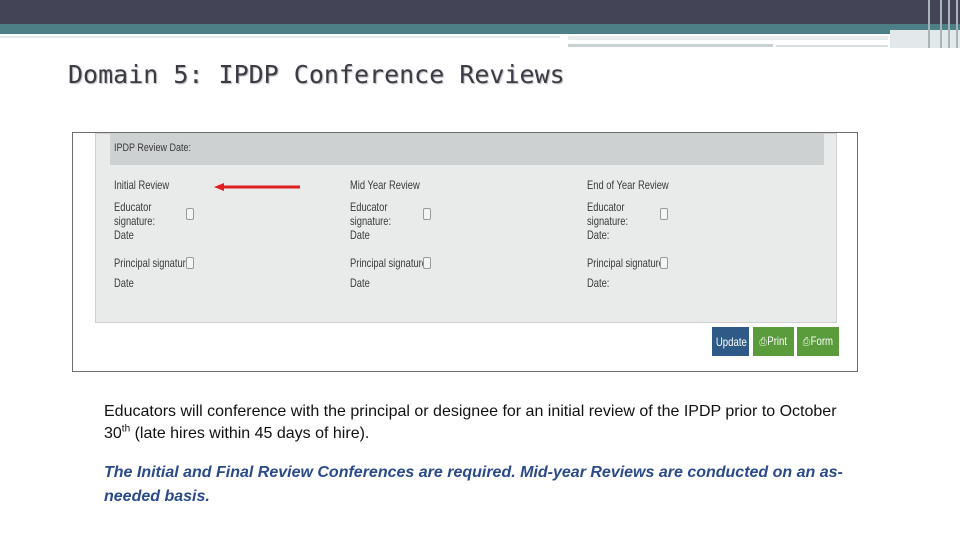 This screenshot has width=960, height=540. I want to click on review-date-label: IPDP Review Date:, so click(153, 148).